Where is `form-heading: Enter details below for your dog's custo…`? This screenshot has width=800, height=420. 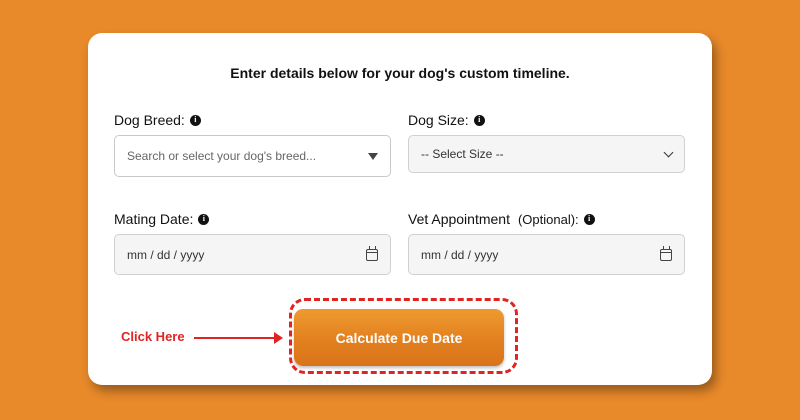
form-heading: Enter details below for your dog's custo… is located at coordinates (400, 73).